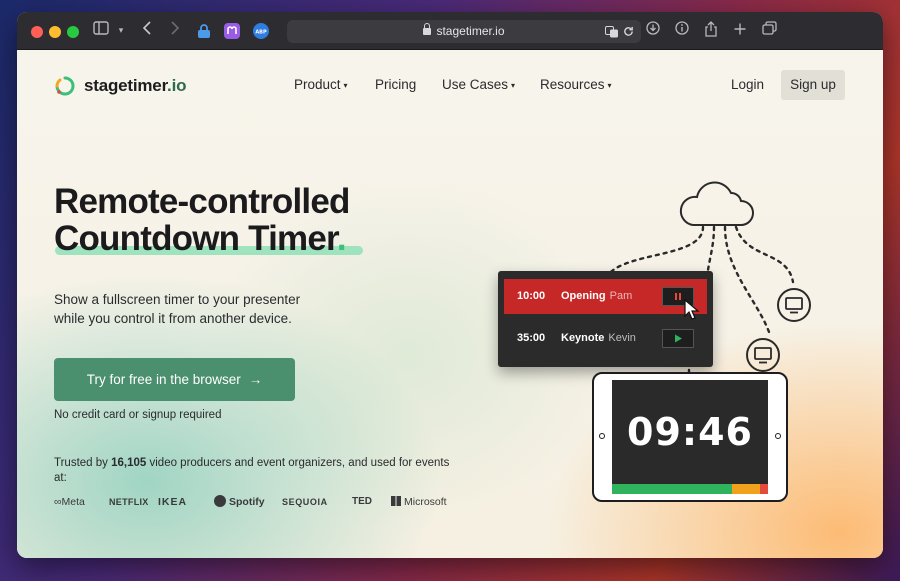 The width and height of the screenshot is (900, 581). I want to click on countdown-clock: 09:46, so click(690, 432).